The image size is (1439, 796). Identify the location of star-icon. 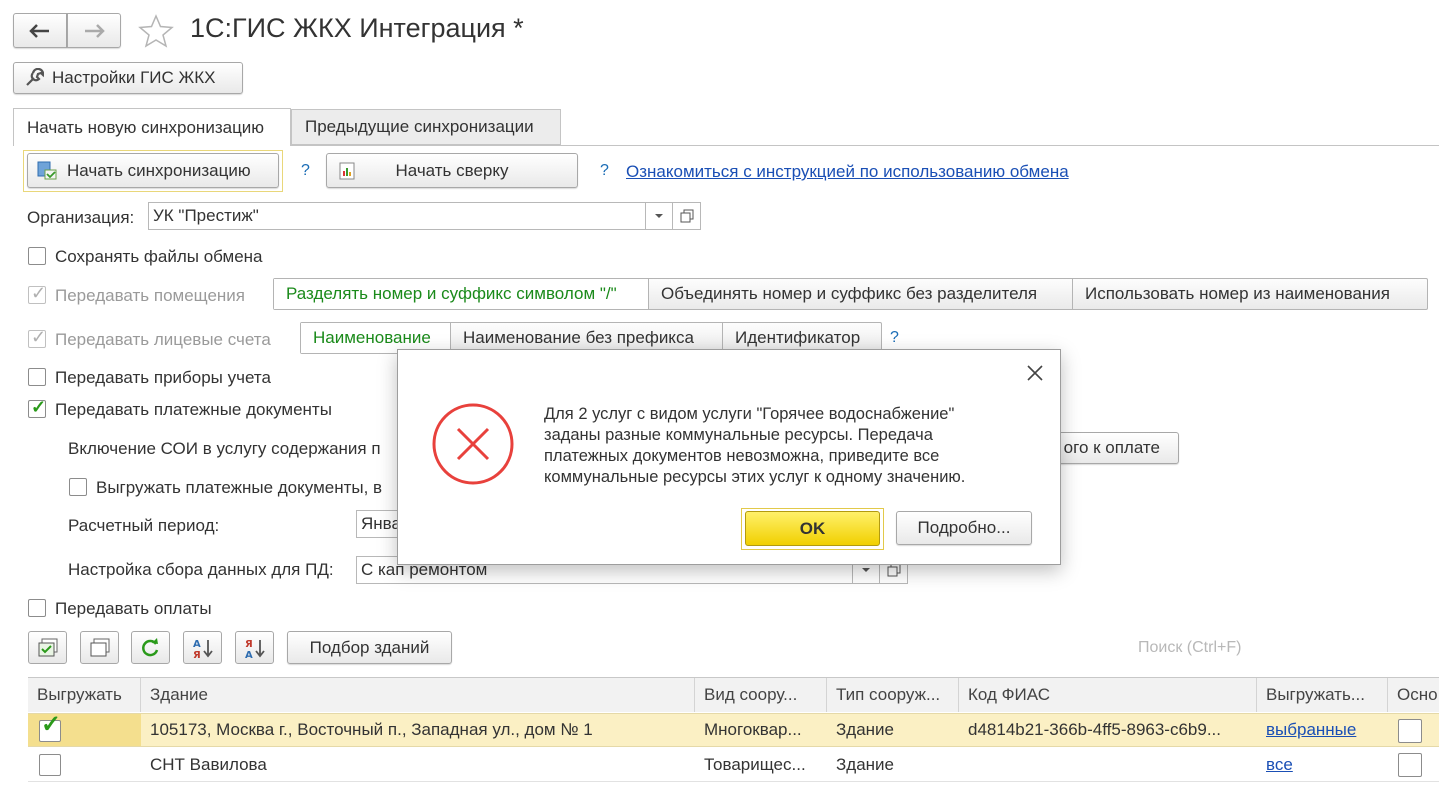
(156, 33).